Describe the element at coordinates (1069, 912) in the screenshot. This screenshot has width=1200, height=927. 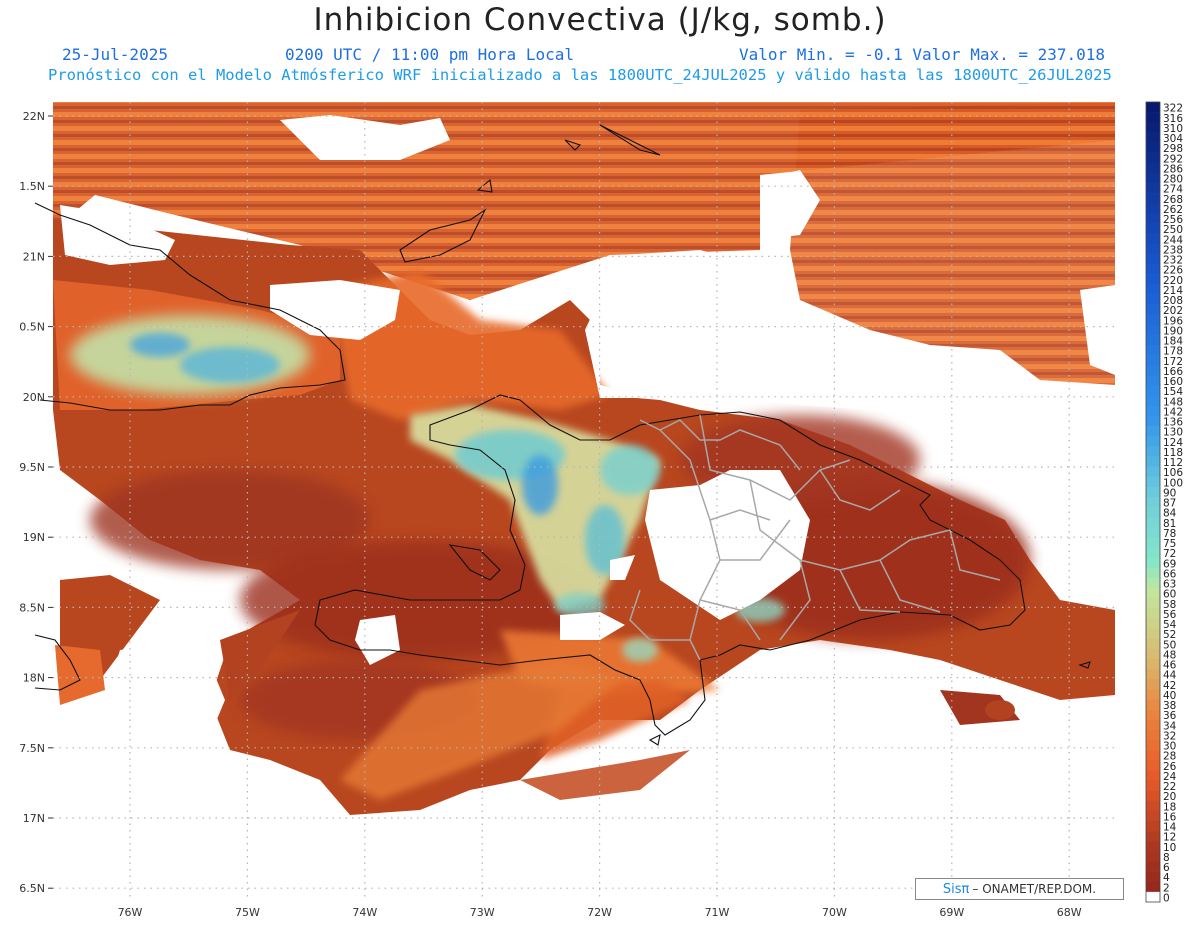
I see `longitude-tick-label: 68W` at that location.